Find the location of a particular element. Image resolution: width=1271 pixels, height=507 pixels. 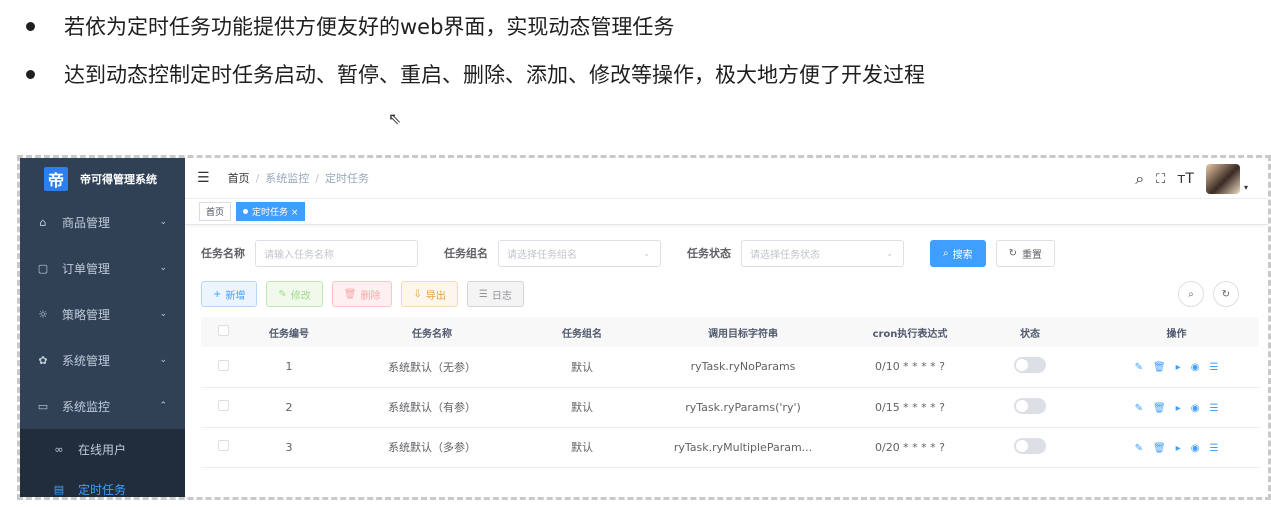

reset-button: ↻ 重置 is located at coordinates (1025, 253).